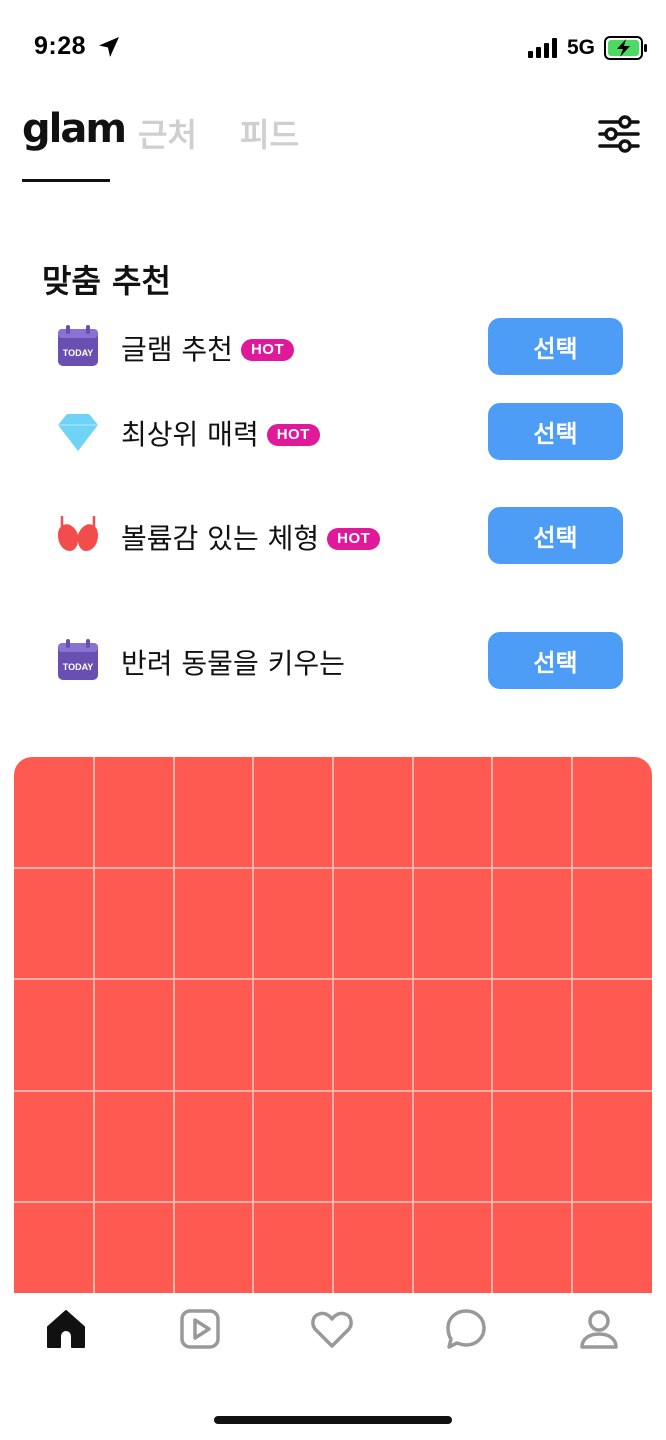  What do you see at coordinates (333, 48) in the screenshot?
I see `status-bar: 9:28 5G` at bounding box center [333, 48].